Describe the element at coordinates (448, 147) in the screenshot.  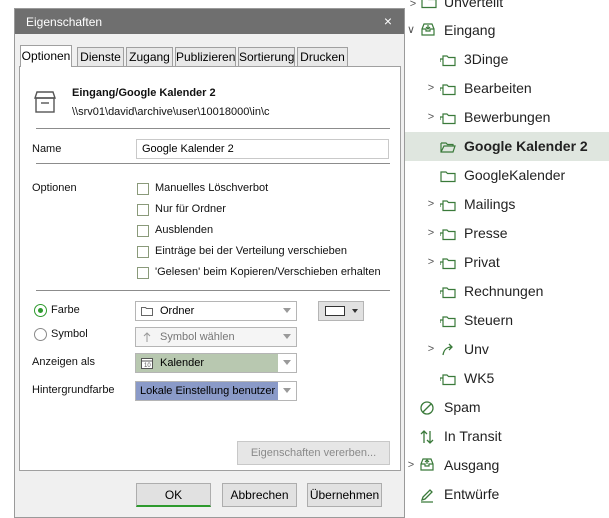
I see `folder-open-icon` at that location.